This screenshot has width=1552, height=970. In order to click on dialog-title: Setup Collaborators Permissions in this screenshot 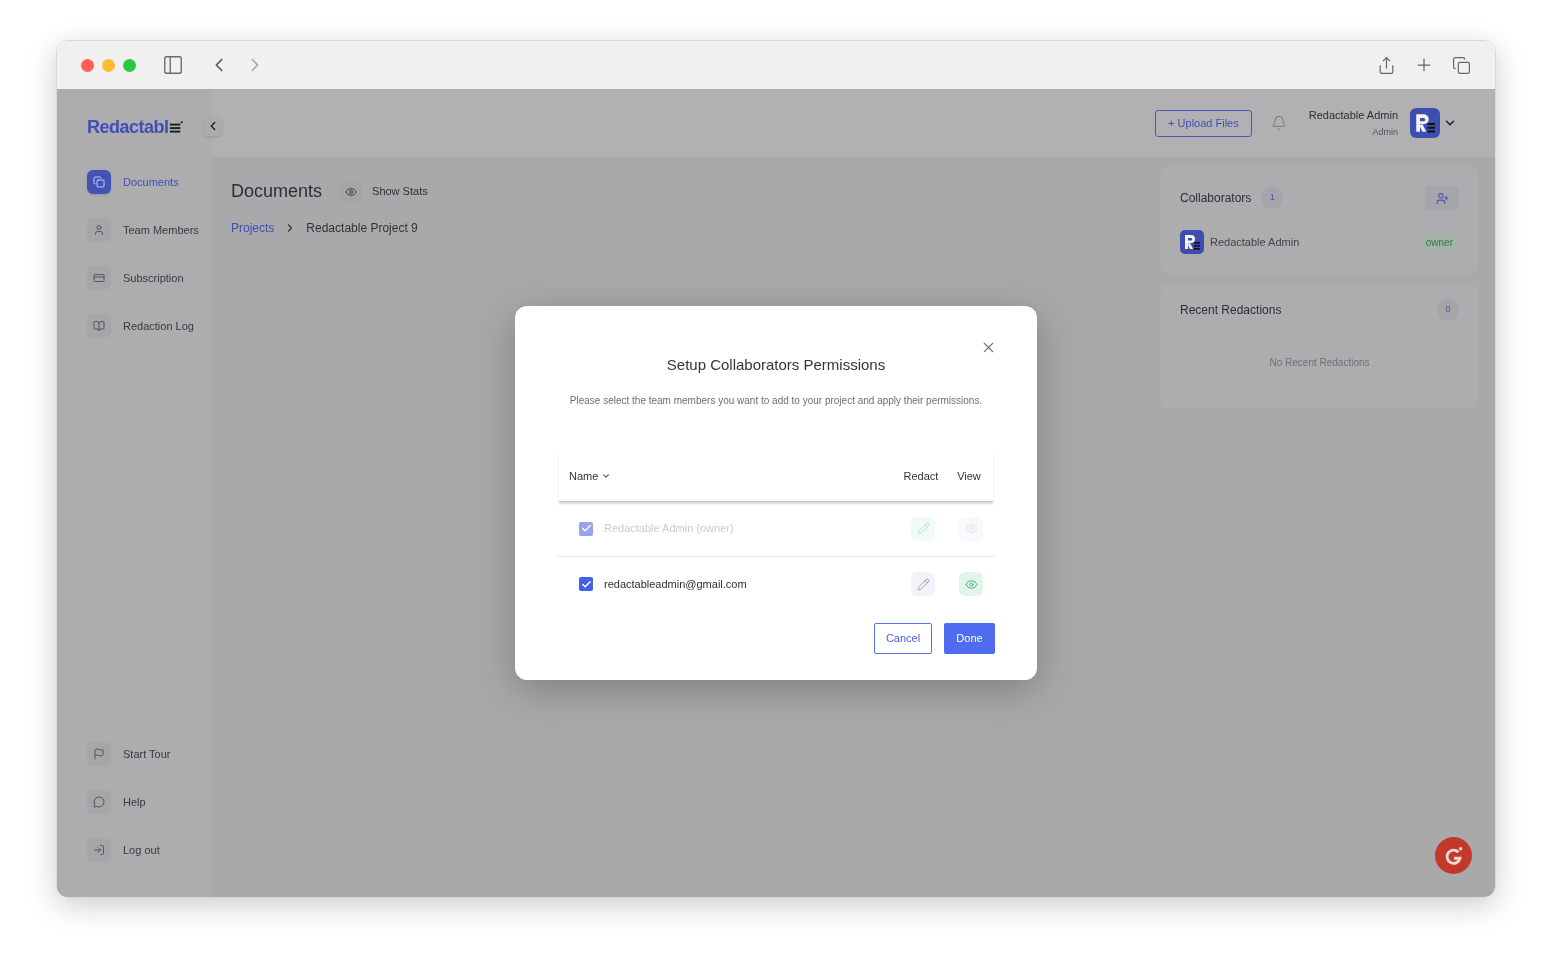, I will do `click(776, 365)`.